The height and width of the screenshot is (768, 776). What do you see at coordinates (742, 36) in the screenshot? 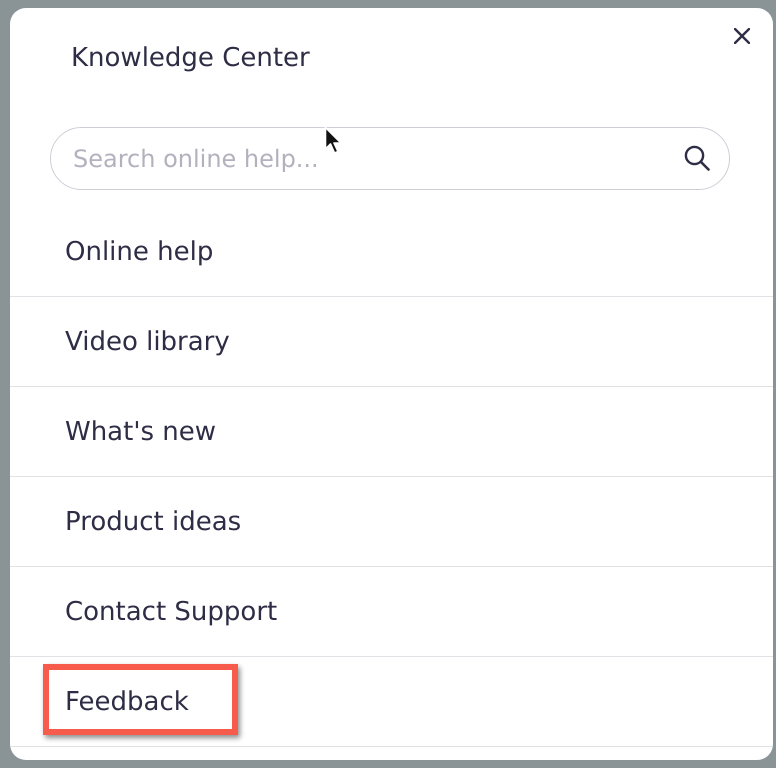
I see `close-icon` at bounding box center [742, 36].